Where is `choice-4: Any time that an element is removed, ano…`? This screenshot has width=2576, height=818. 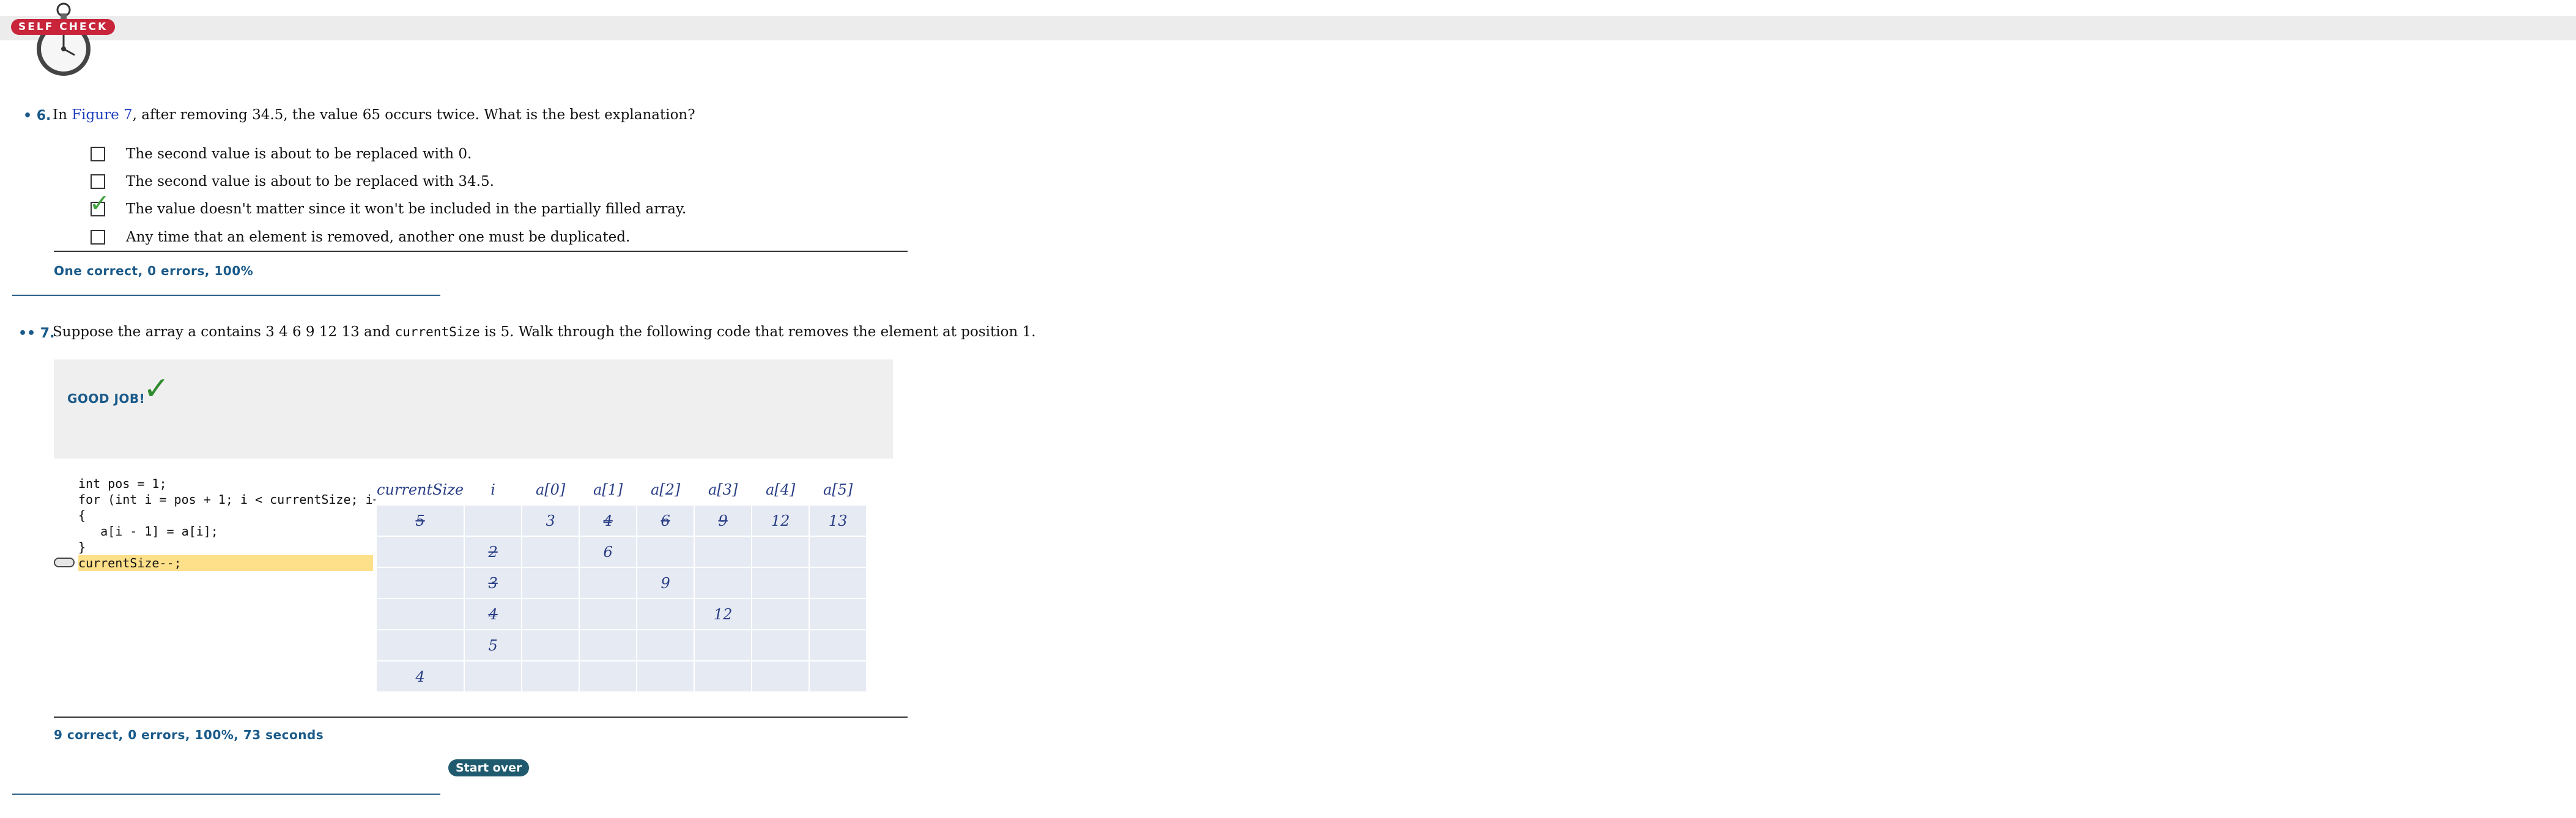
choice-4: Any time that an element is removed, ano… is located at coordinates (360, 237).